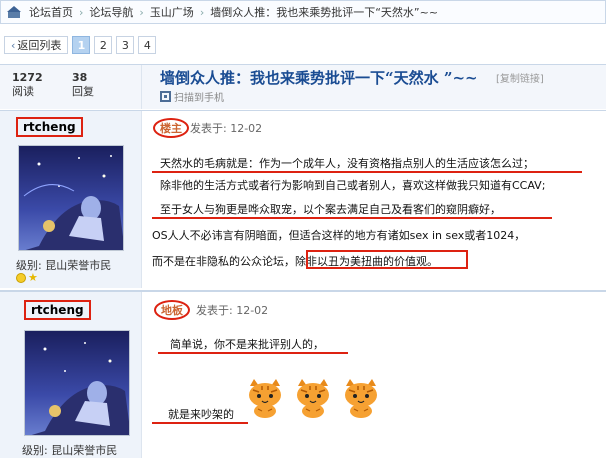 The width and height of the screenshot is (606, 458). Describe the element at coordinates (319, 78) in the screenshot. I see `thread-title: 墙倒众人推：我也来乘势批评一下“天然水 ”~~` at that location.